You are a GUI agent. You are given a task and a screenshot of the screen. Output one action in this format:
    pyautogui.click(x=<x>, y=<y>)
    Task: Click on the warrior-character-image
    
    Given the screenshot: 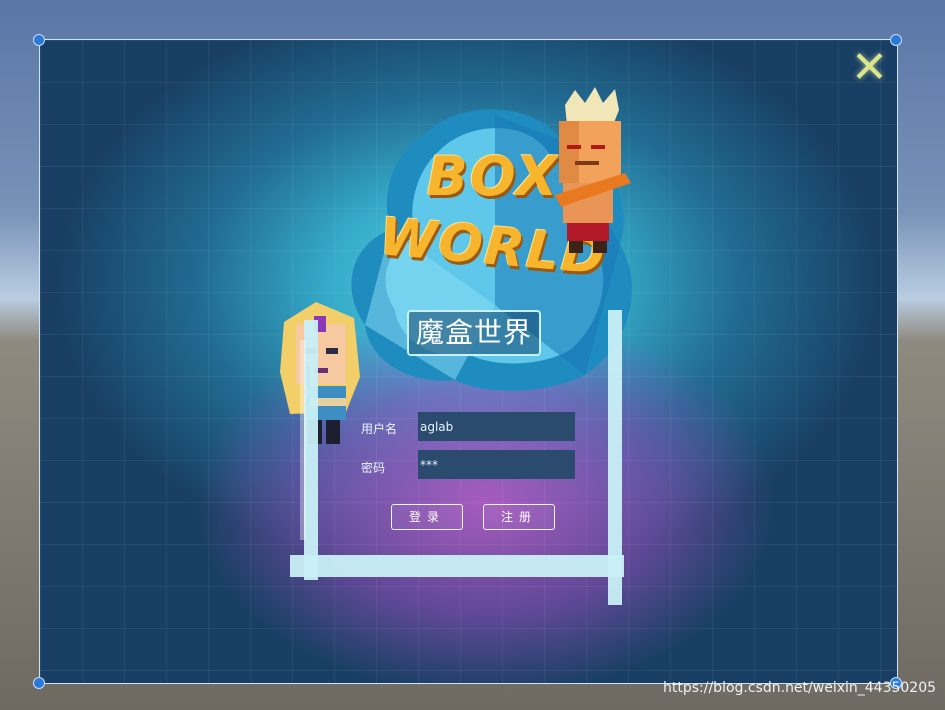 What is the action you would take?
    pyautogui.click(x=593, y=170)
    